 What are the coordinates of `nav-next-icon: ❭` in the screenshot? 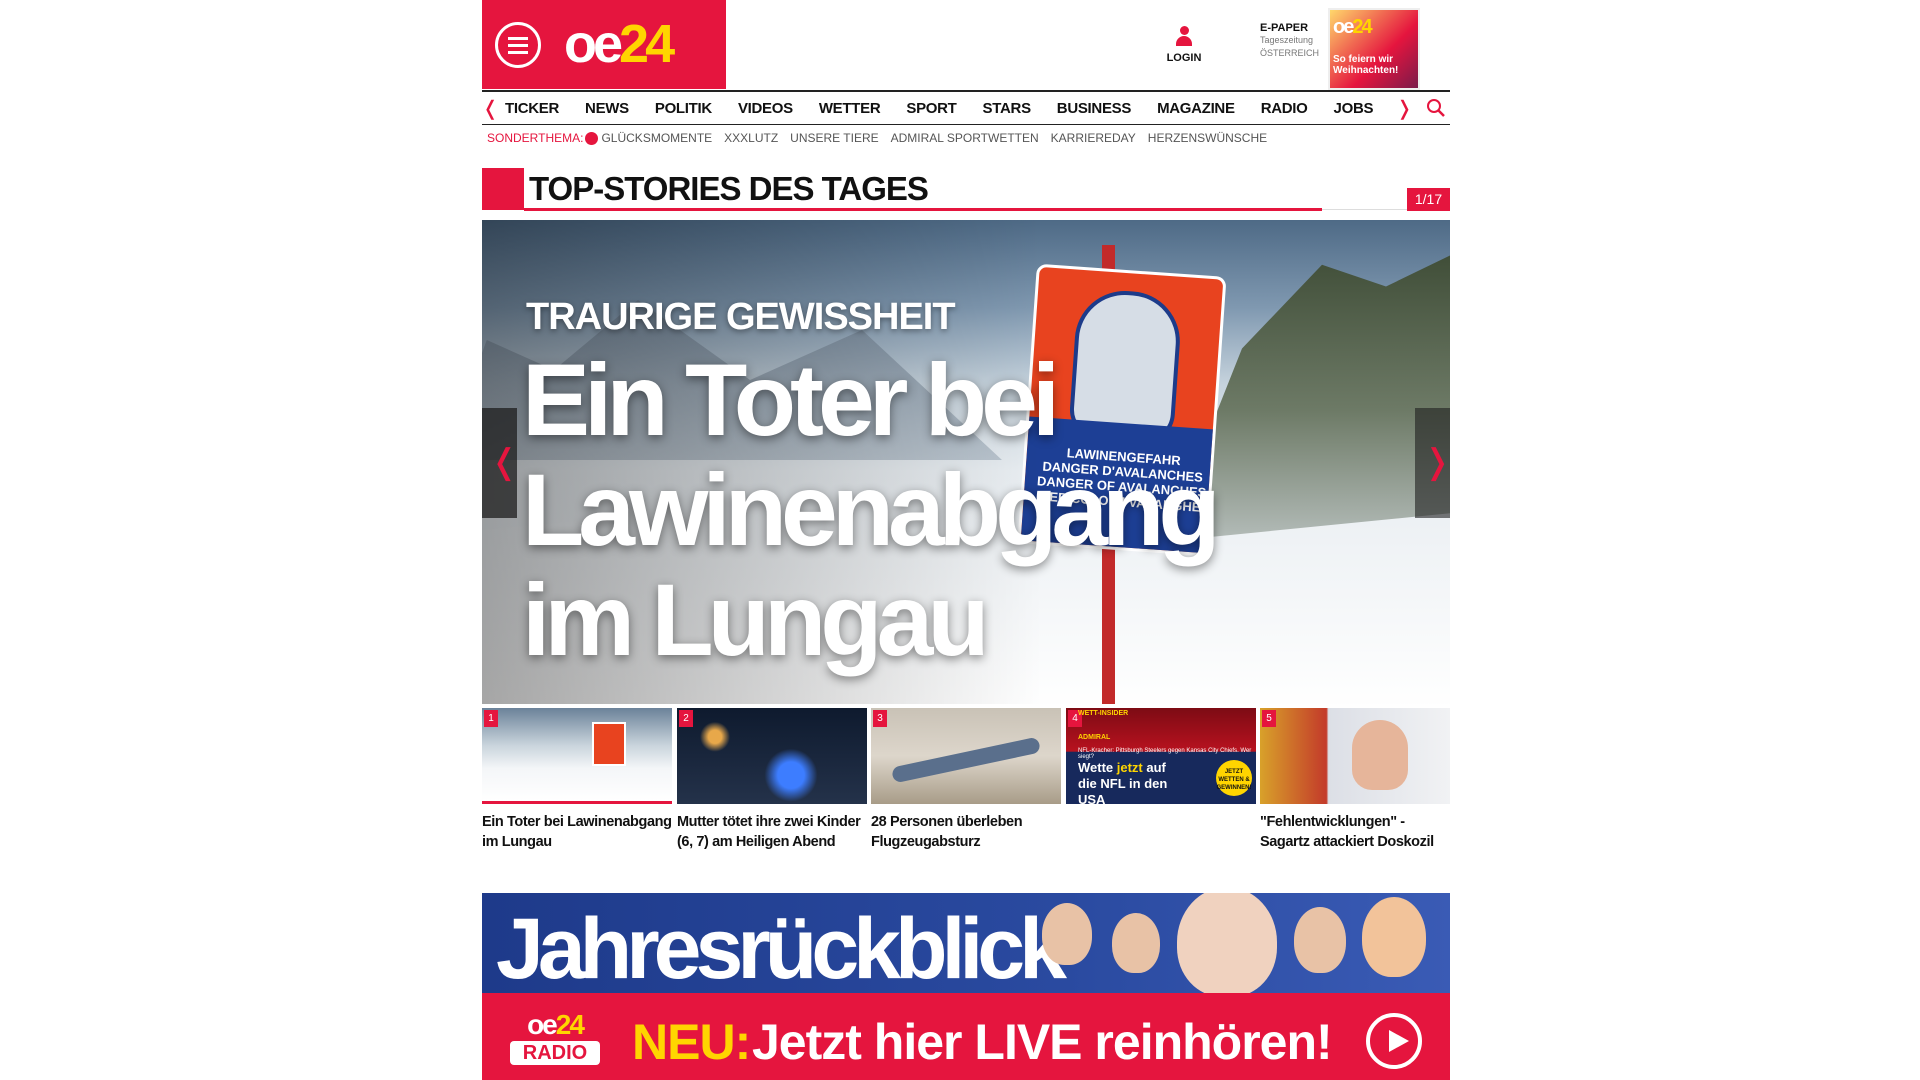 It's located at (1404, 108).